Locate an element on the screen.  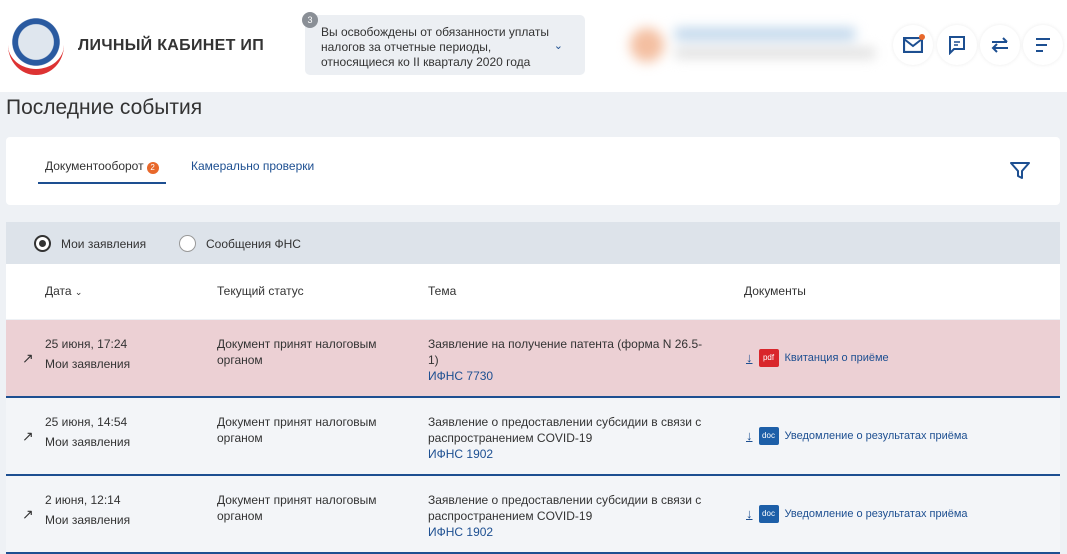
menu-button is located at coordinates (1043, 45).